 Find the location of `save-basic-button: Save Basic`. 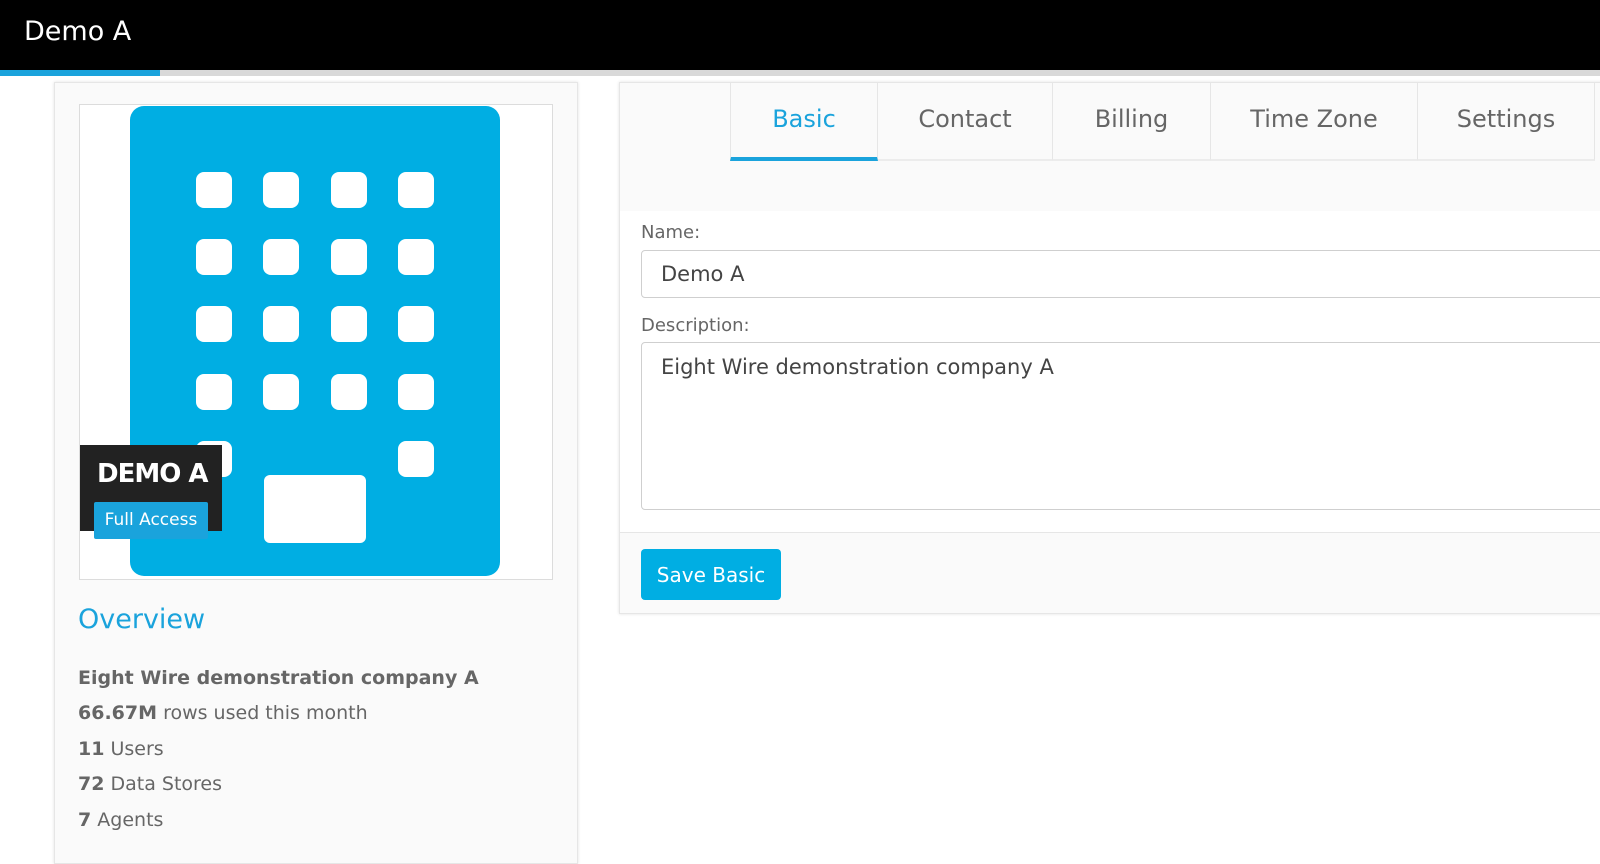

save-basic-button: Save Basic is located at coordinates (711, 574).